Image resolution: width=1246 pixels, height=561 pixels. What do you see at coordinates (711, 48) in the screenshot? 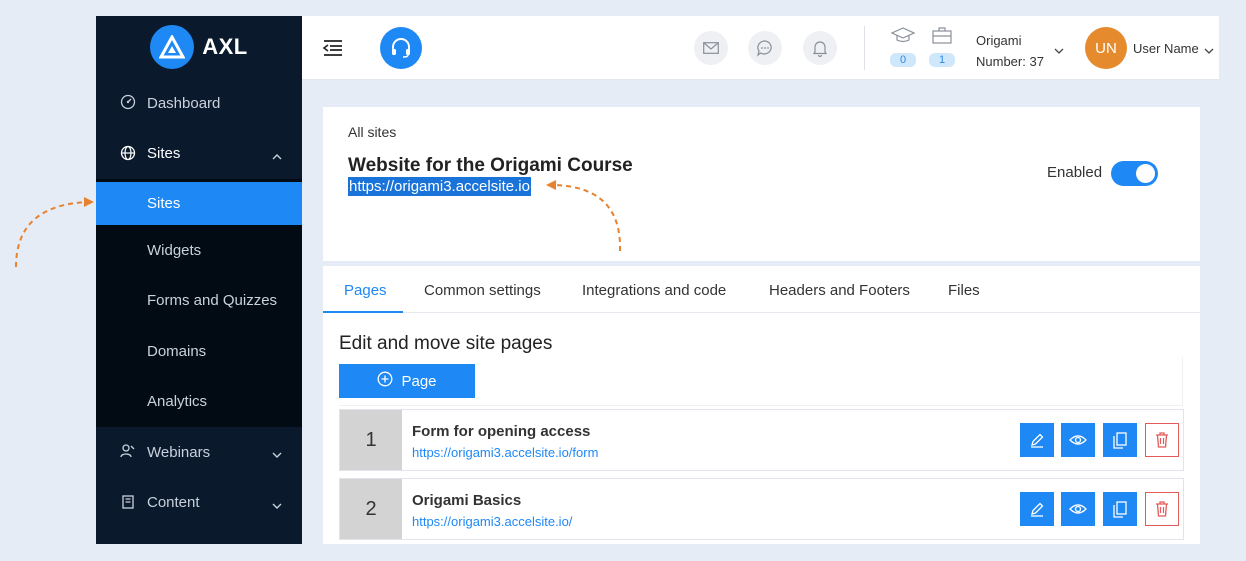
I see `mail-icon` at bounding box center [711, 48].